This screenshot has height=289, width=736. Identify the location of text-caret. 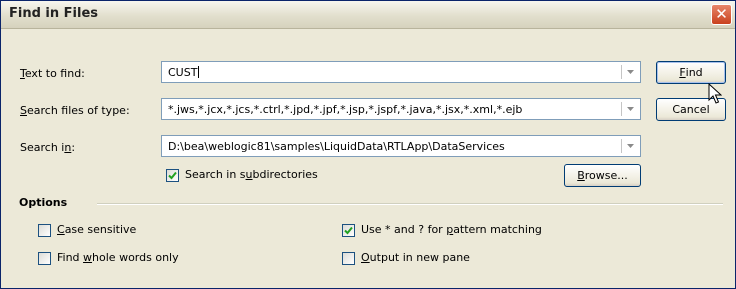
(199, 72).